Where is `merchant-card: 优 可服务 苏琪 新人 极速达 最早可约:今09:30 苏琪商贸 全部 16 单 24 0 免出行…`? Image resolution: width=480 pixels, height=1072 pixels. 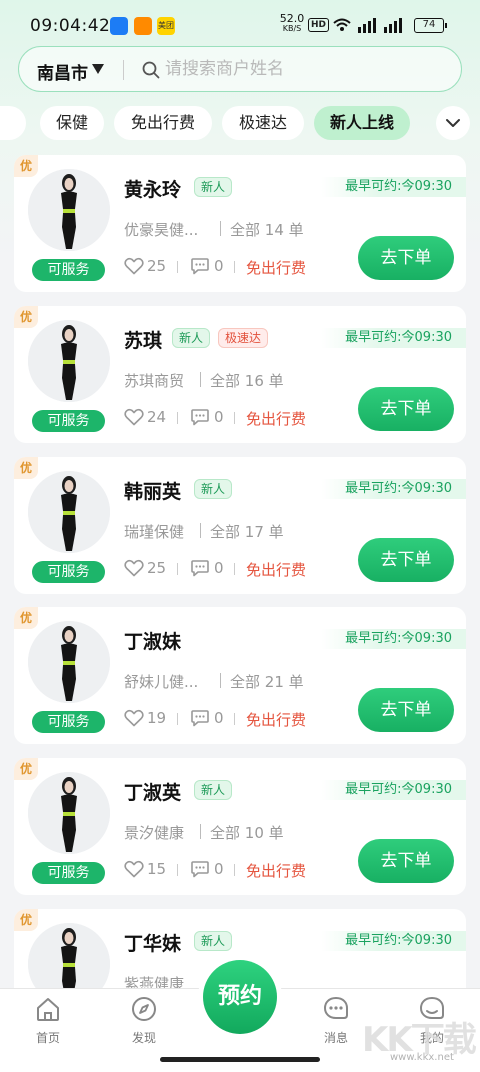
merchant-card: 优 可服务 苏琪 新人 极速达 最早可约:今09:30 苏琪商贸 全部 16 单 24 0 免出行… is located at coordinates (240, 374).